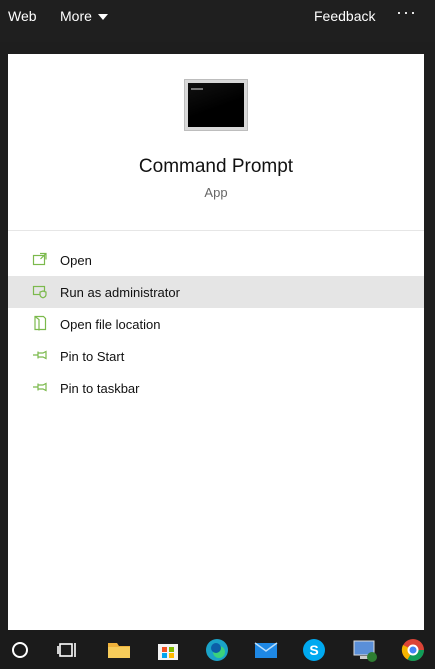 The height and width of the screenshot is (669, 435). What do you see at coordinates (76, 16) in the screenshot?
I see `tab-more-label: More` at bounding box center [76, 16].